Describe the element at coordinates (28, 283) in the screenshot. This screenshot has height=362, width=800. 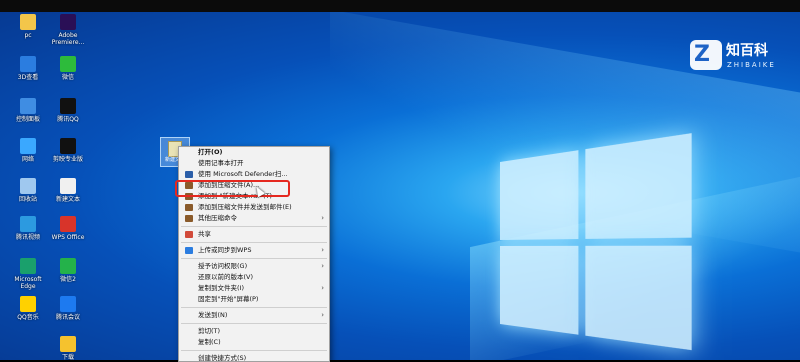
I see `desktop-icon-label: Microsoft Edge` at that location.